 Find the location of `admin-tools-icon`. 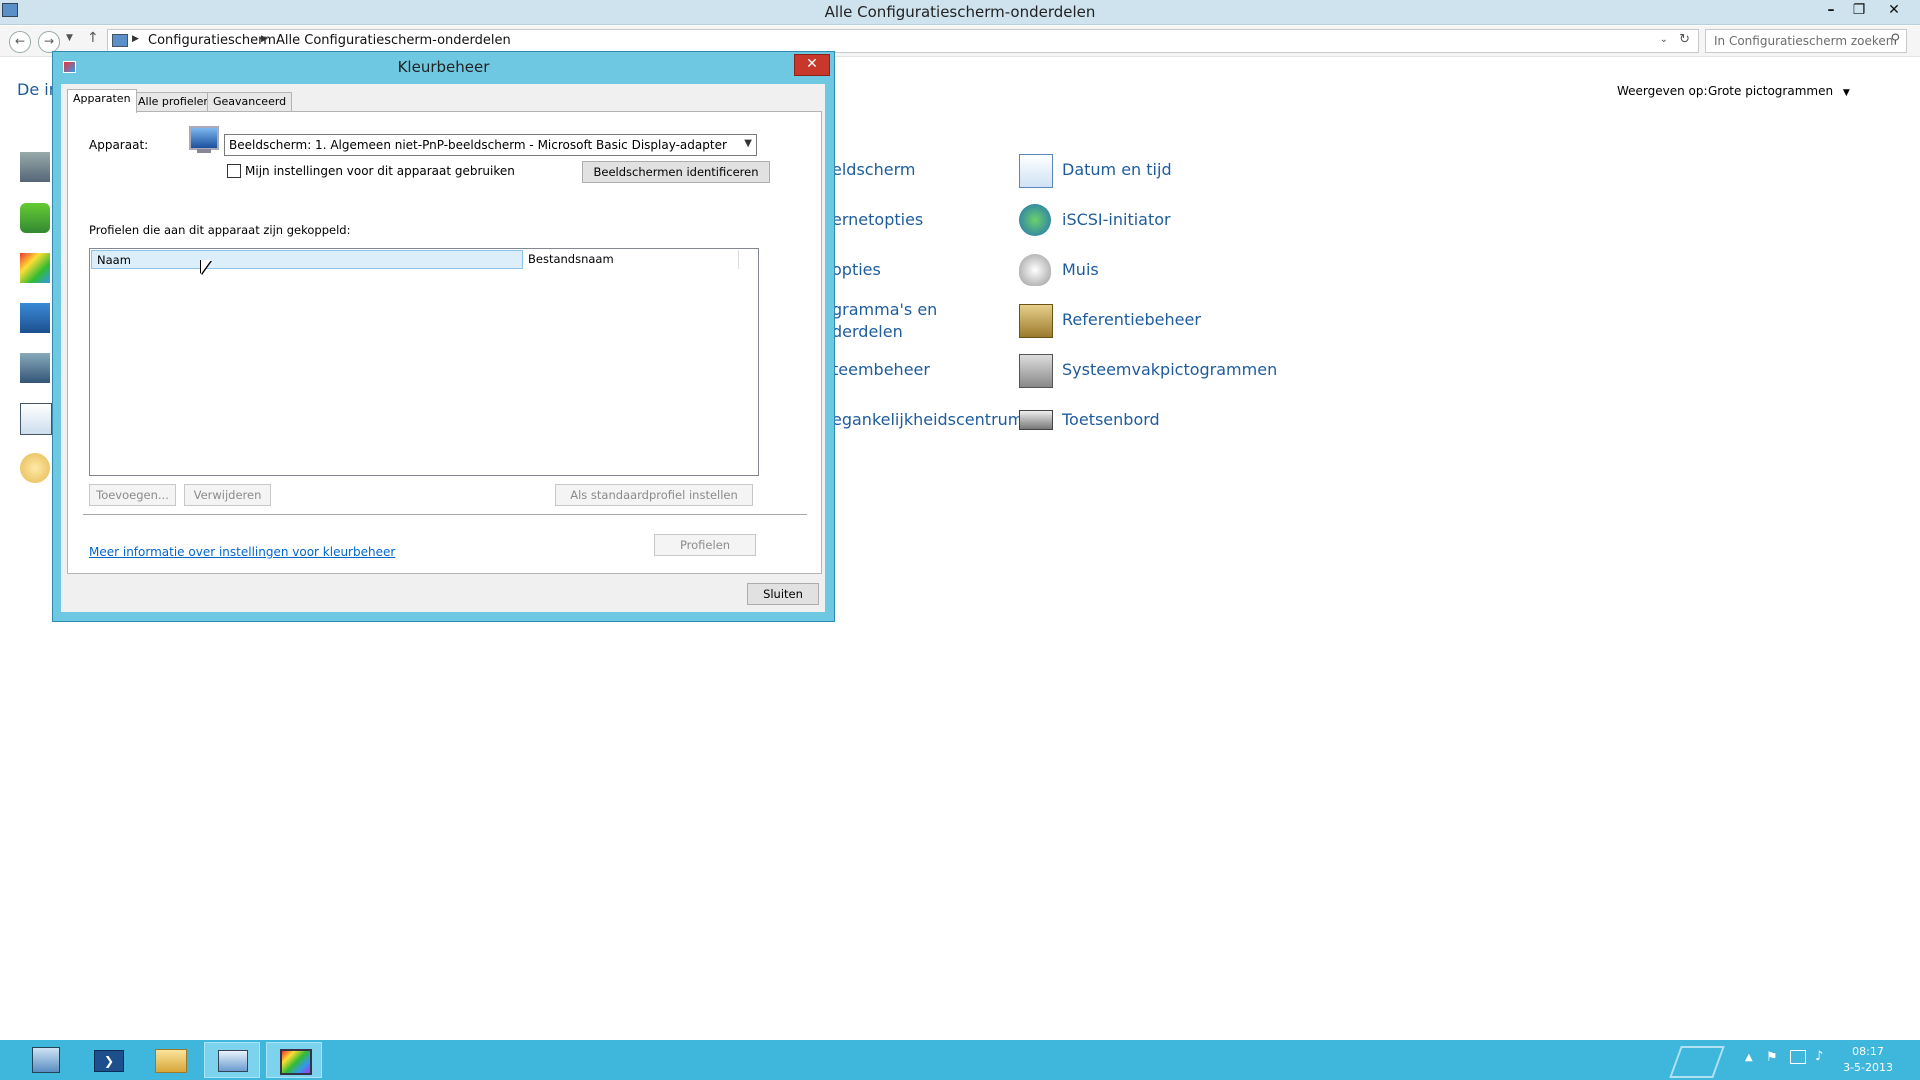

admin-tools-icon is located at coordinates (35, 167).